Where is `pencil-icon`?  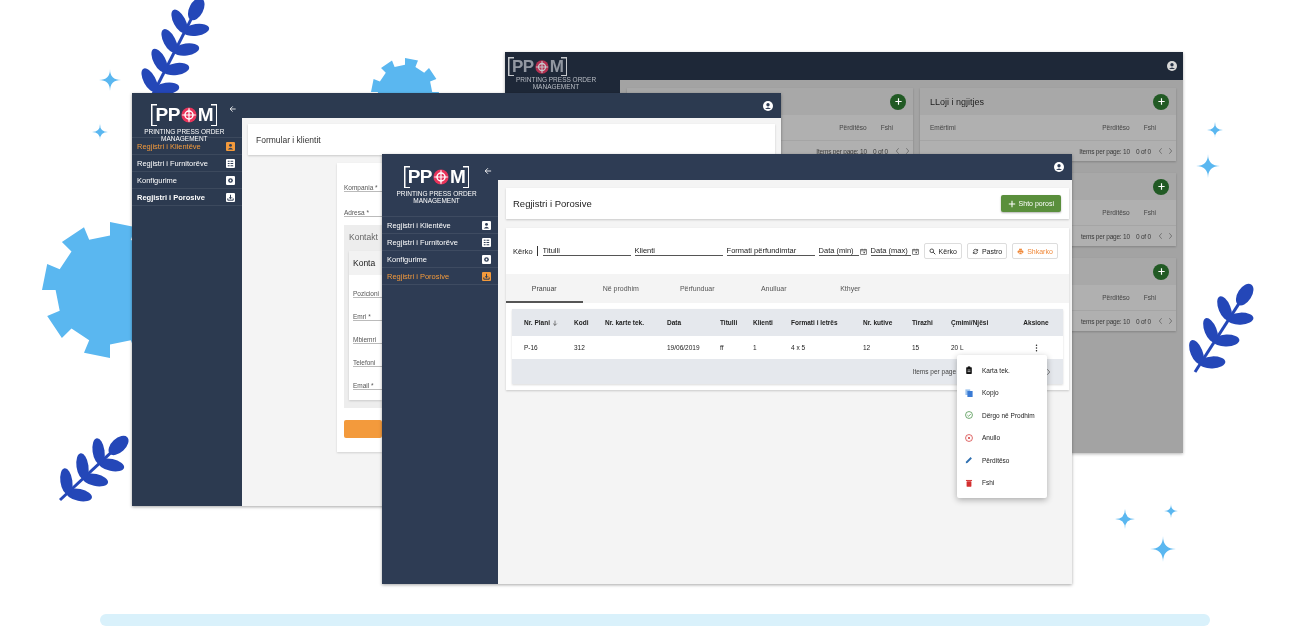 pencil-icon is located at coordinates (969, 460).